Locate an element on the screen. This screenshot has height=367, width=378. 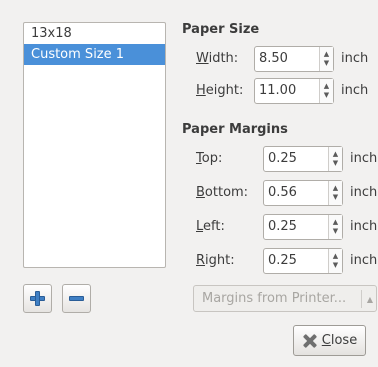
bottom-margin-spinbox: 0.56 ▲ ▼ is located at coordinates (303, 193).